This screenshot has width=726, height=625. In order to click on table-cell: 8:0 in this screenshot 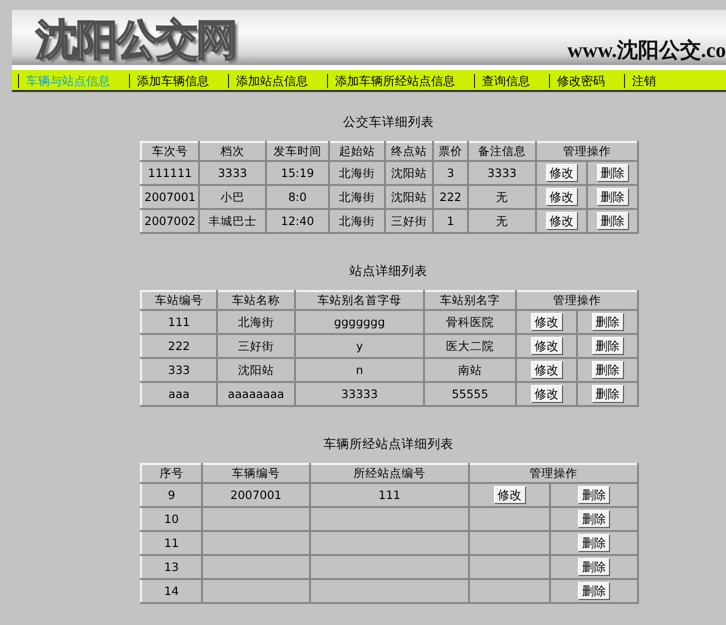, I will do `click(297, 197)`.